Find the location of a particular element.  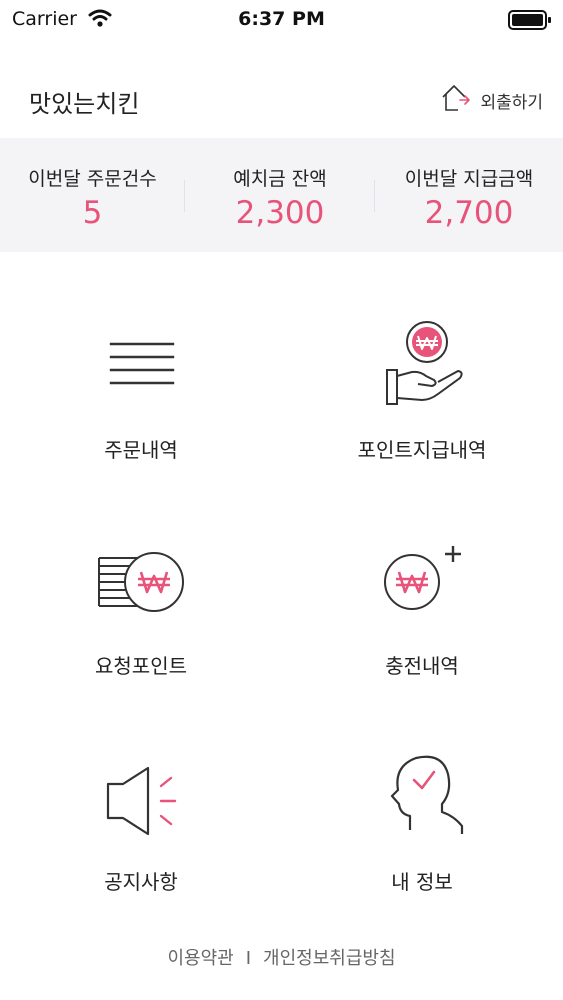

summary-deposit-balance: 예치금 잔액 2,300 is located at coordinates (280, 195).